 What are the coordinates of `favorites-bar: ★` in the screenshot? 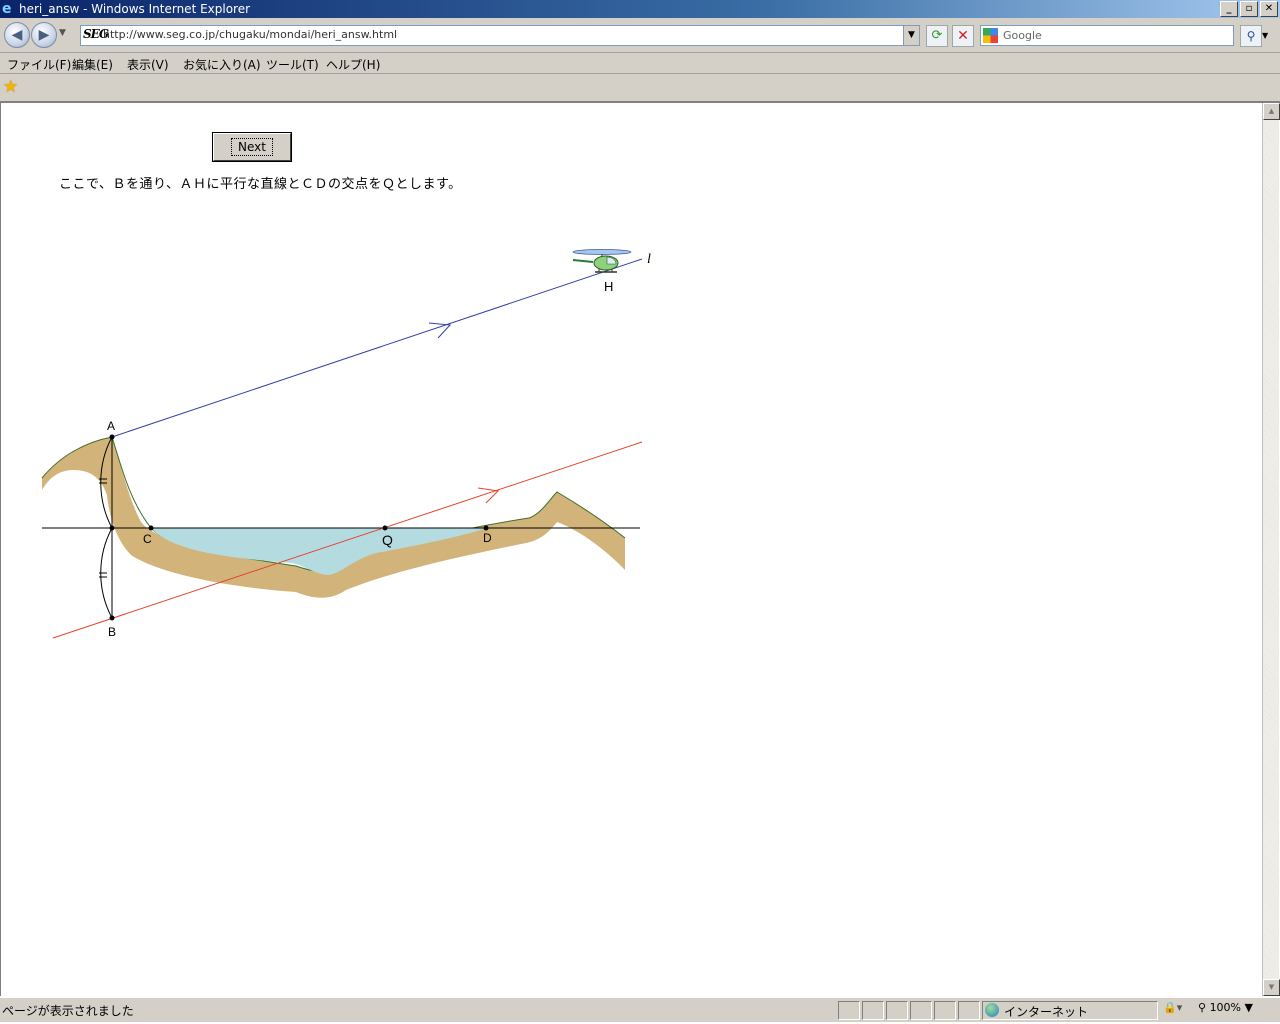 It's located at (640, 88).